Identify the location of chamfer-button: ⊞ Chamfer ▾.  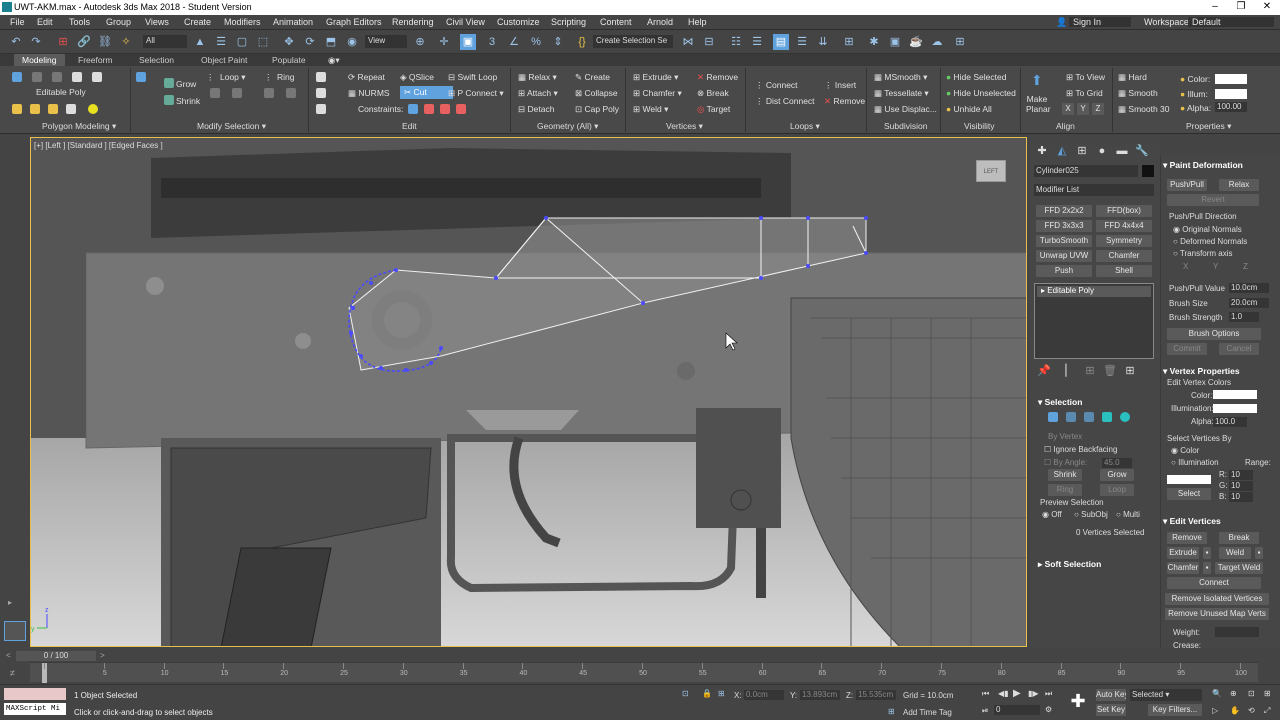
(657, 93).